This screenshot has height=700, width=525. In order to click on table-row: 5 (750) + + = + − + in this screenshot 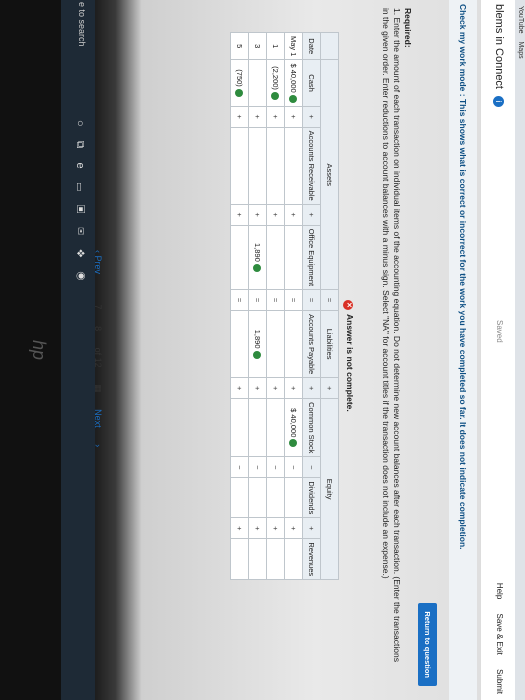, I will do `click(239, 306)`.